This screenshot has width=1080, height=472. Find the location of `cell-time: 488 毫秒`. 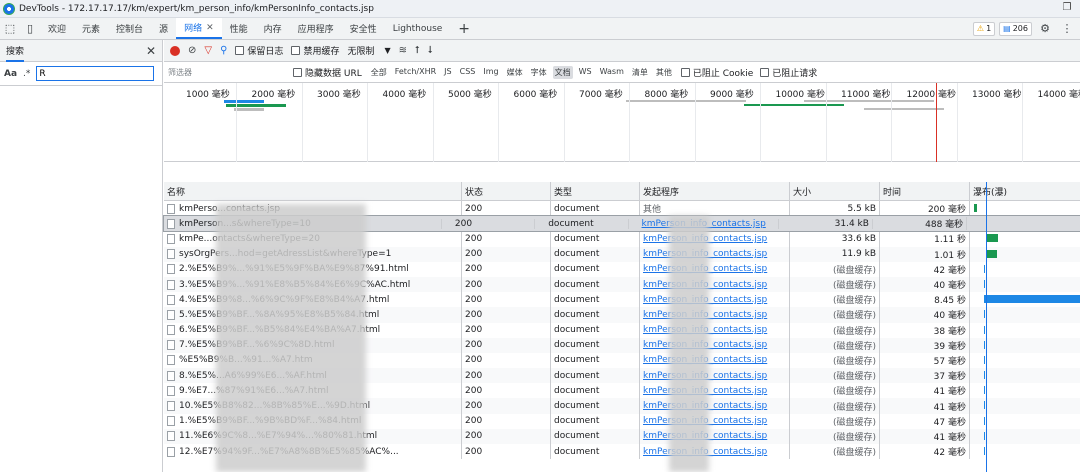

cell-time: 488 毫秒 is located at coordinates (925, 224).